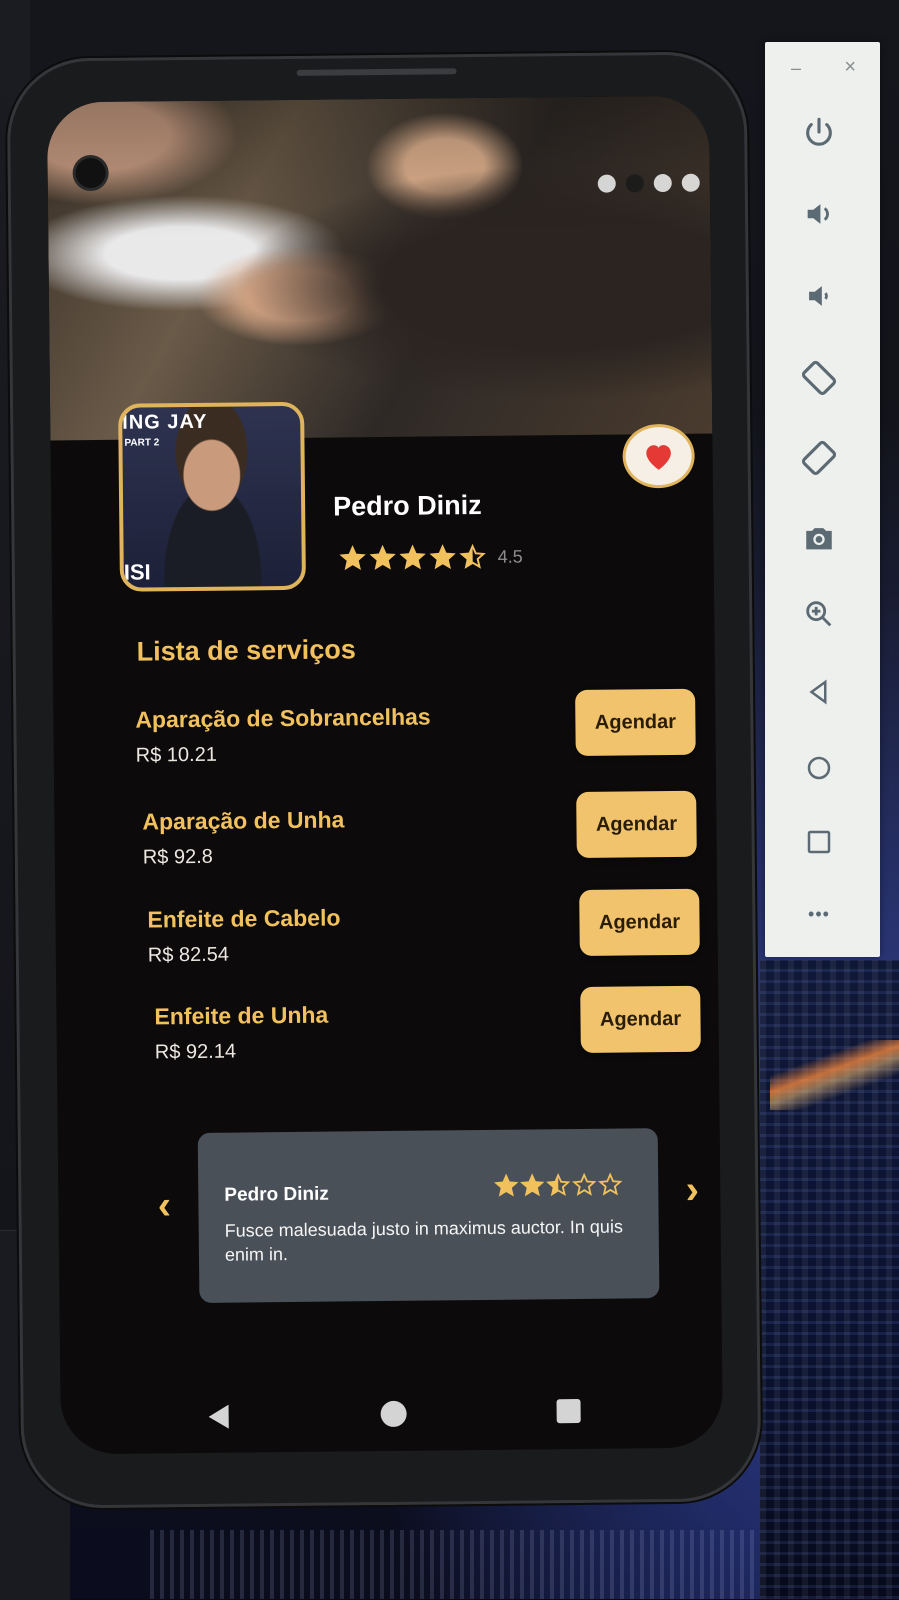 The width and height of the screenshot is (899, 1600). I want to click on android-nav-bar, so click(391, 1419).